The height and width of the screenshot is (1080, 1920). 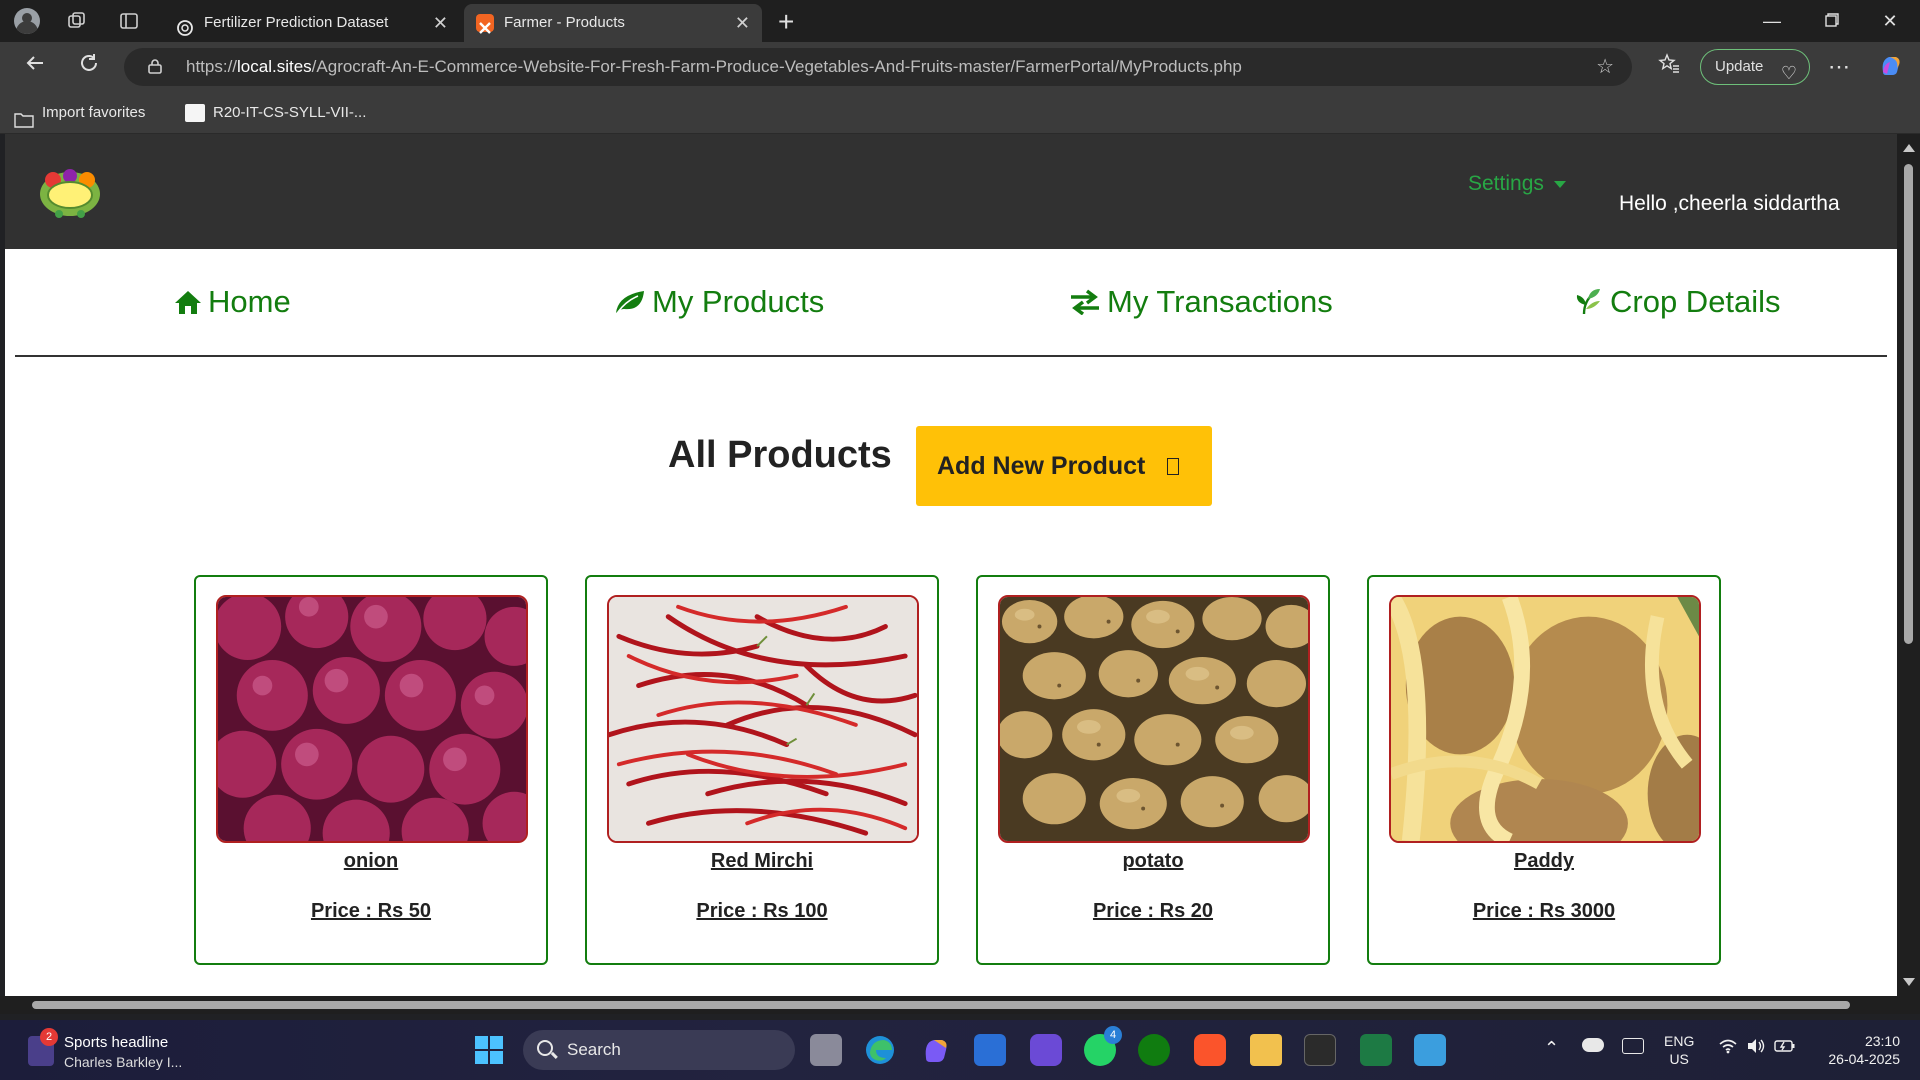 I want to click on nav-home: Home, so click(x=232, y=302).